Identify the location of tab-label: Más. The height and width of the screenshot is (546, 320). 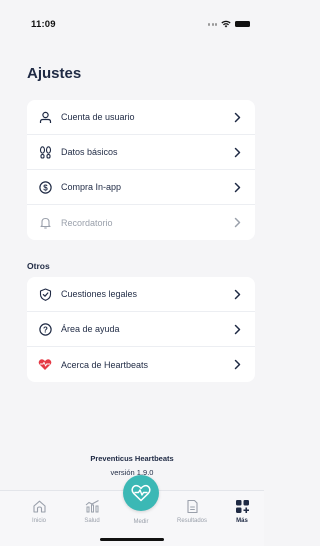
(242, 521).